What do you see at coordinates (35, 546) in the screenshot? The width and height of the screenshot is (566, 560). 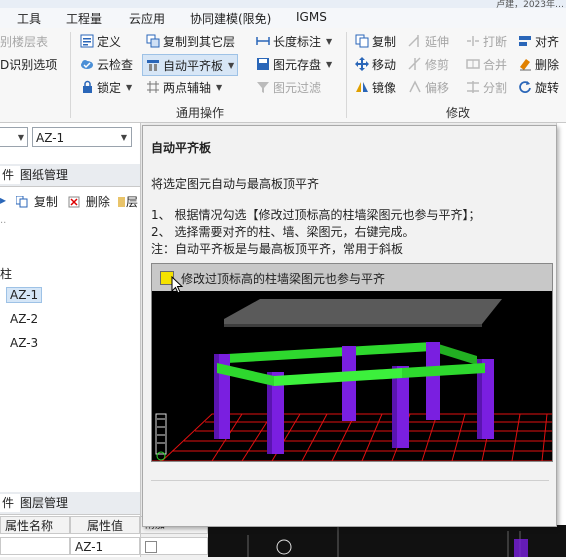 I see `grid-row-label` at bounding box center [35, 546].